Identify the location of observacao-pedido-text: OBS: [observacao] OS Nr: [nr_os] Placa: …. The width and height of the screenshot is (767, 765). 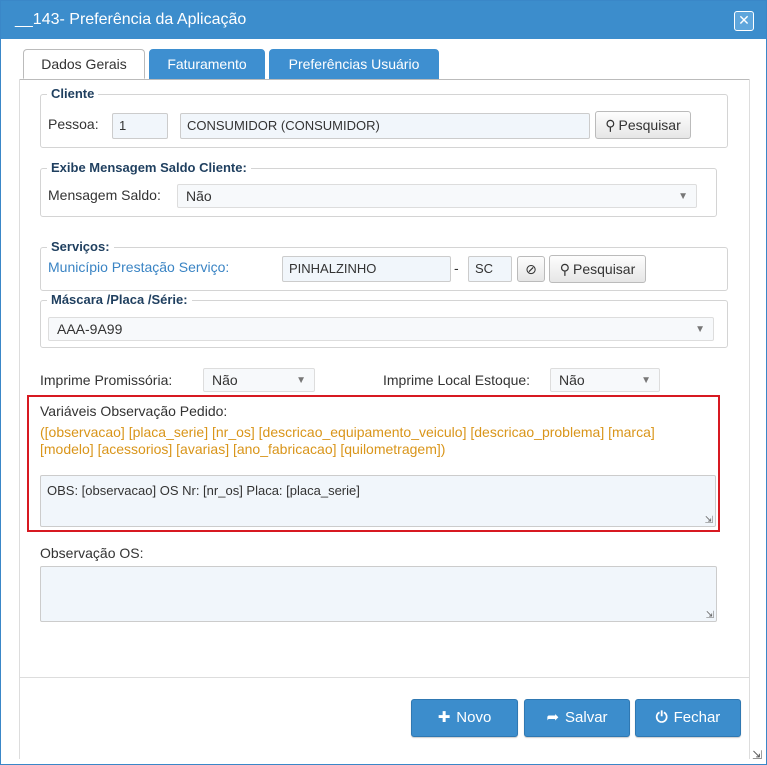
(203, 490).